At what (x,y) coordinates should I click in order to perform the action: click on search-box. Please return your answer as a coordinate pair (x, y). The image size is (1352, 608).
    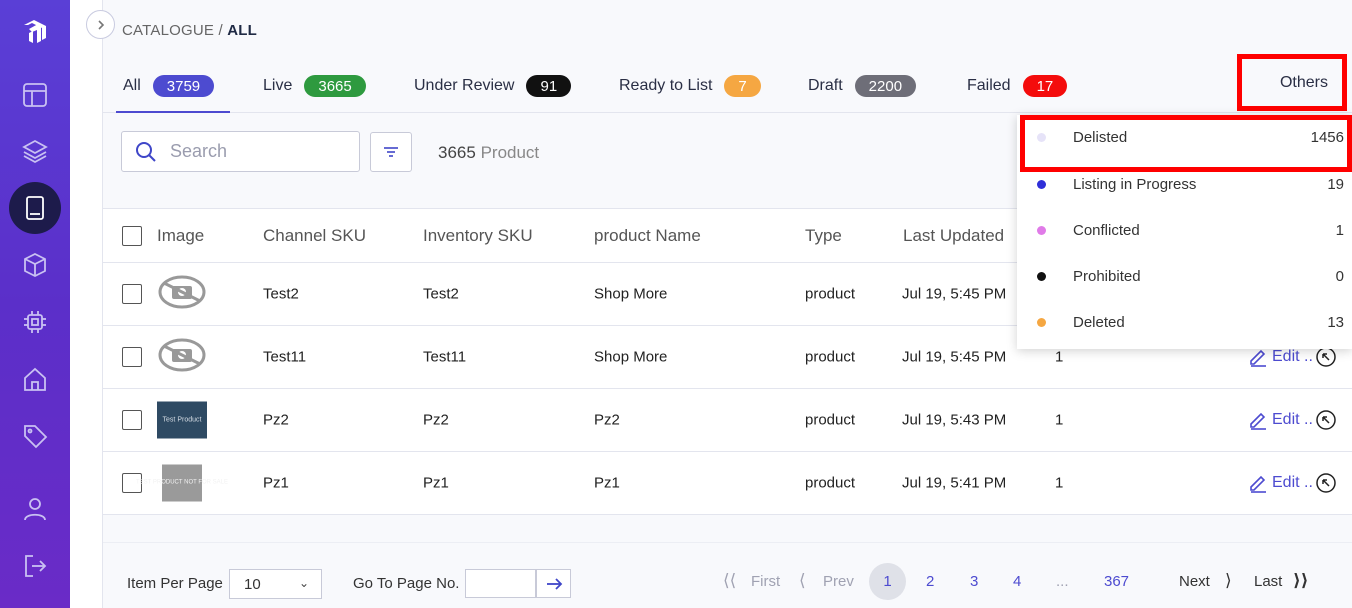
    Looking at the image, I should click on (240, 151).